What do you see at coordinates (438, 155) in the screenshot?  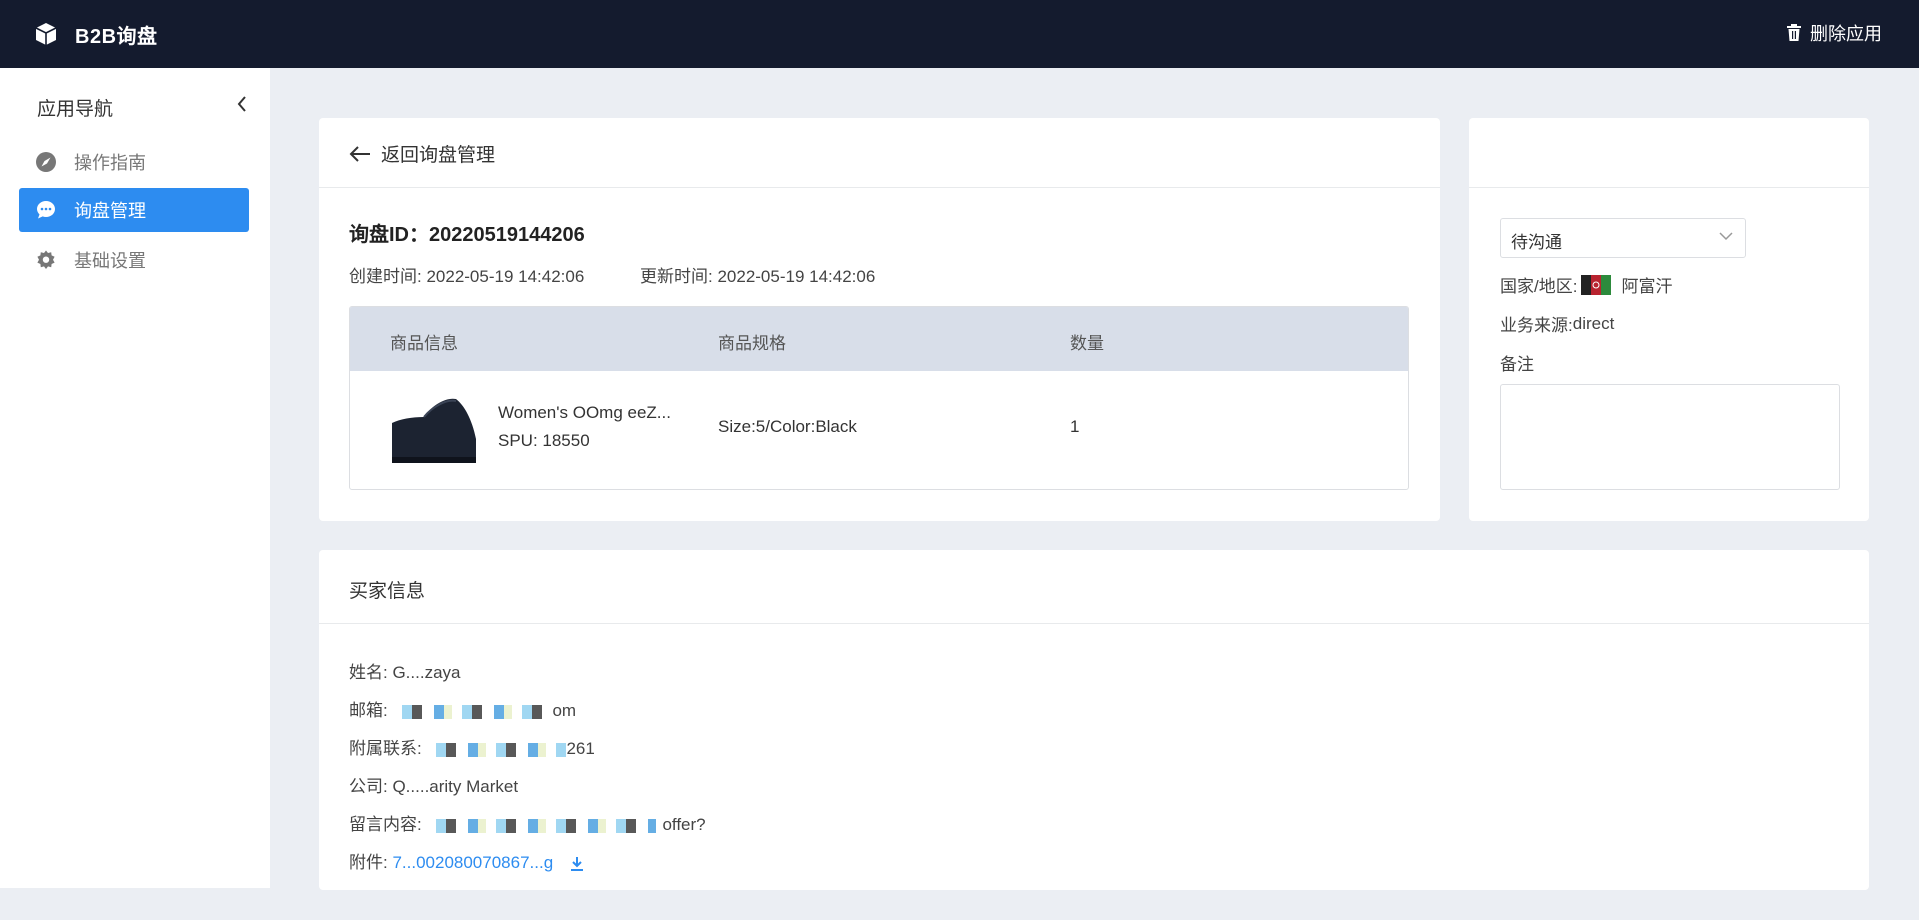 I see `back-label: 返回询盘管理` at bounding box center [438, 155].